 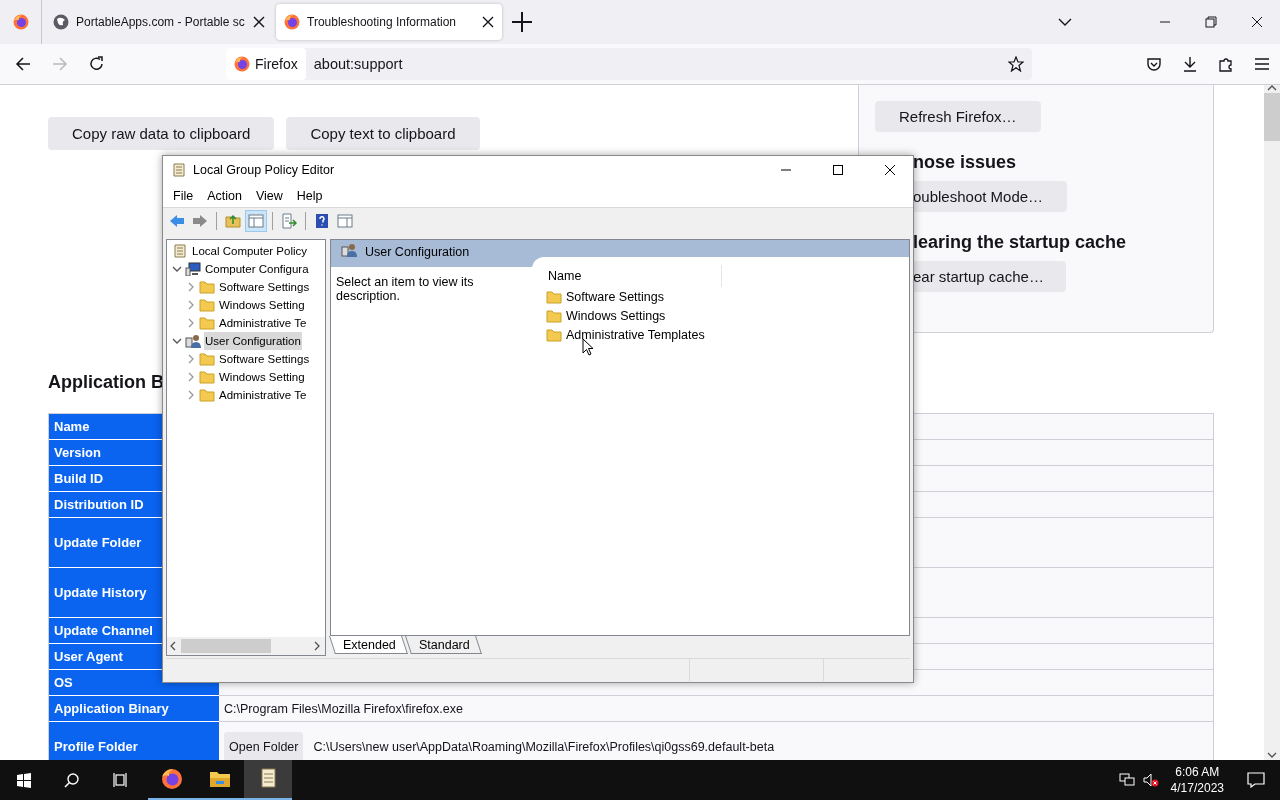 What do you see at coordinates (1256, 780) in the screenshot?
I see `notifications-icon` at bounding box center [1256, 780].